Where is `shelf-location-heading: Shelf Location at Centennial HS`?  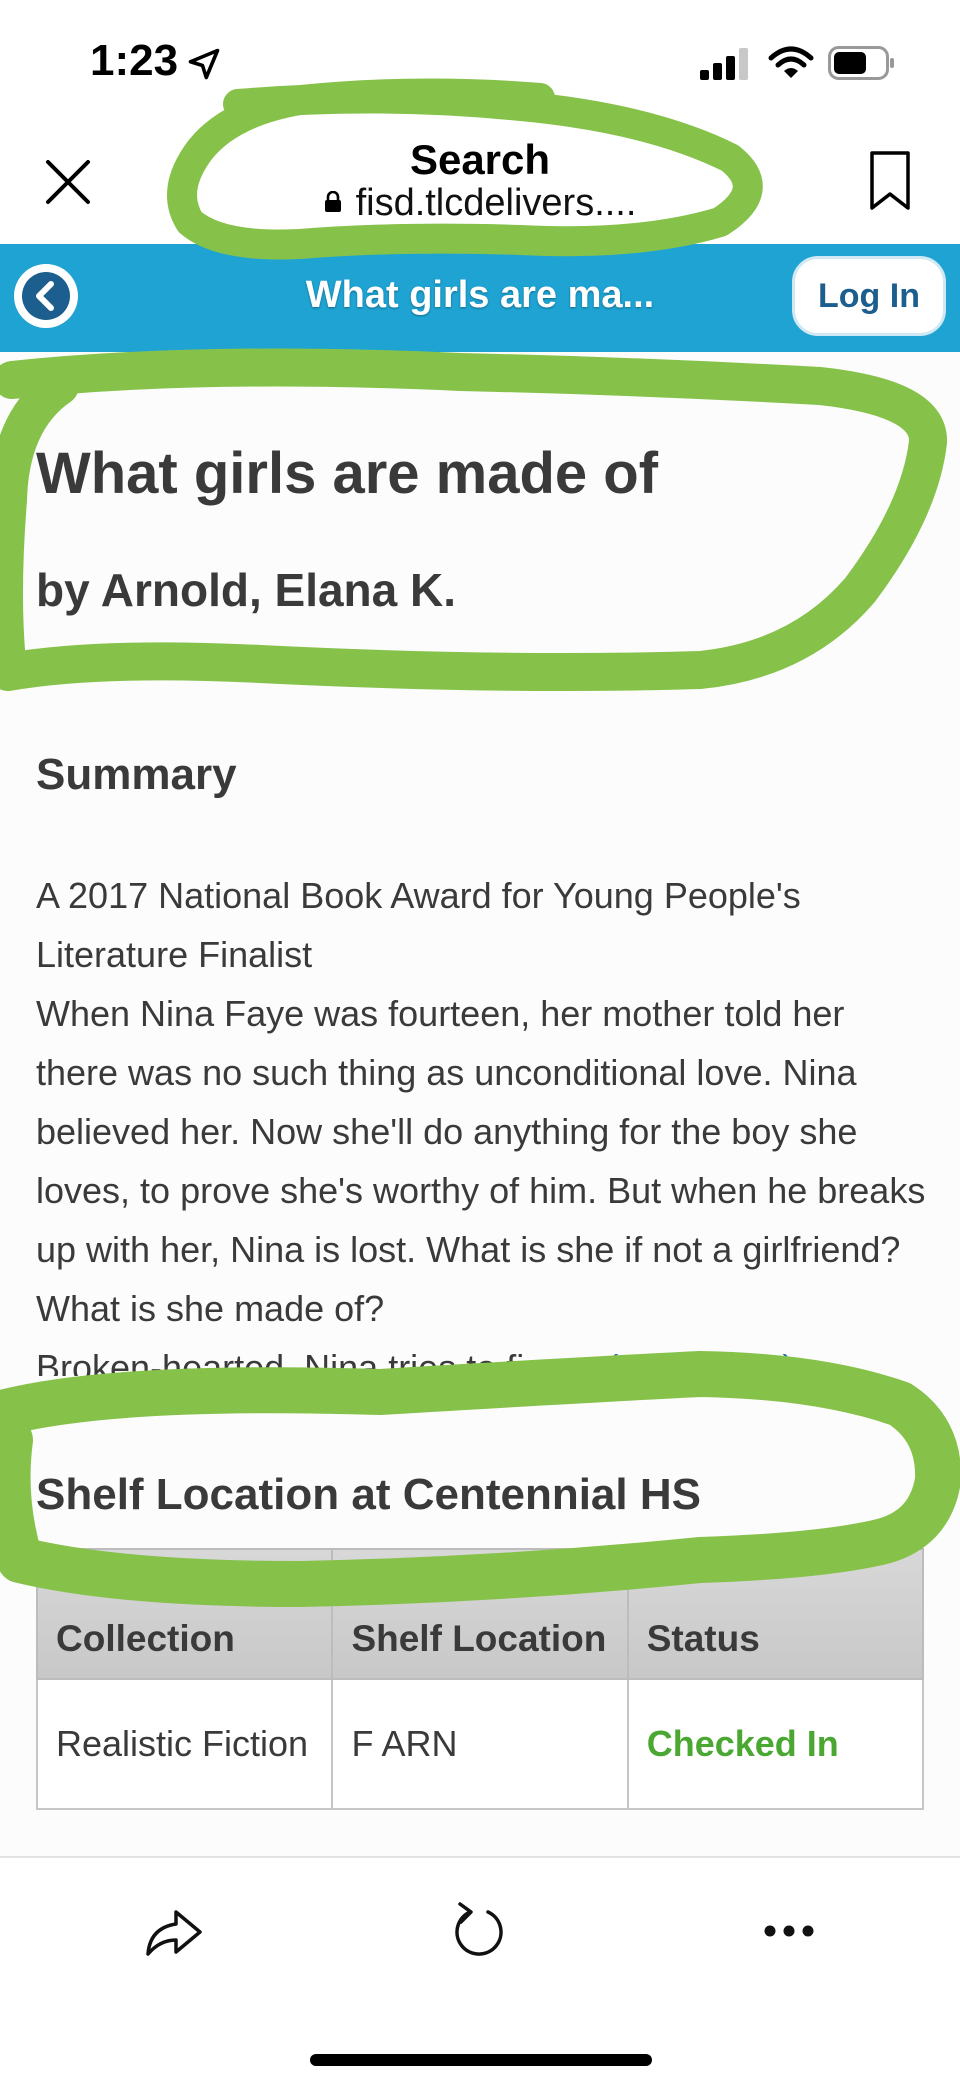 shelf-location-heading: Shelf Location at Centennial HS is located at coordinates (368, 1494).